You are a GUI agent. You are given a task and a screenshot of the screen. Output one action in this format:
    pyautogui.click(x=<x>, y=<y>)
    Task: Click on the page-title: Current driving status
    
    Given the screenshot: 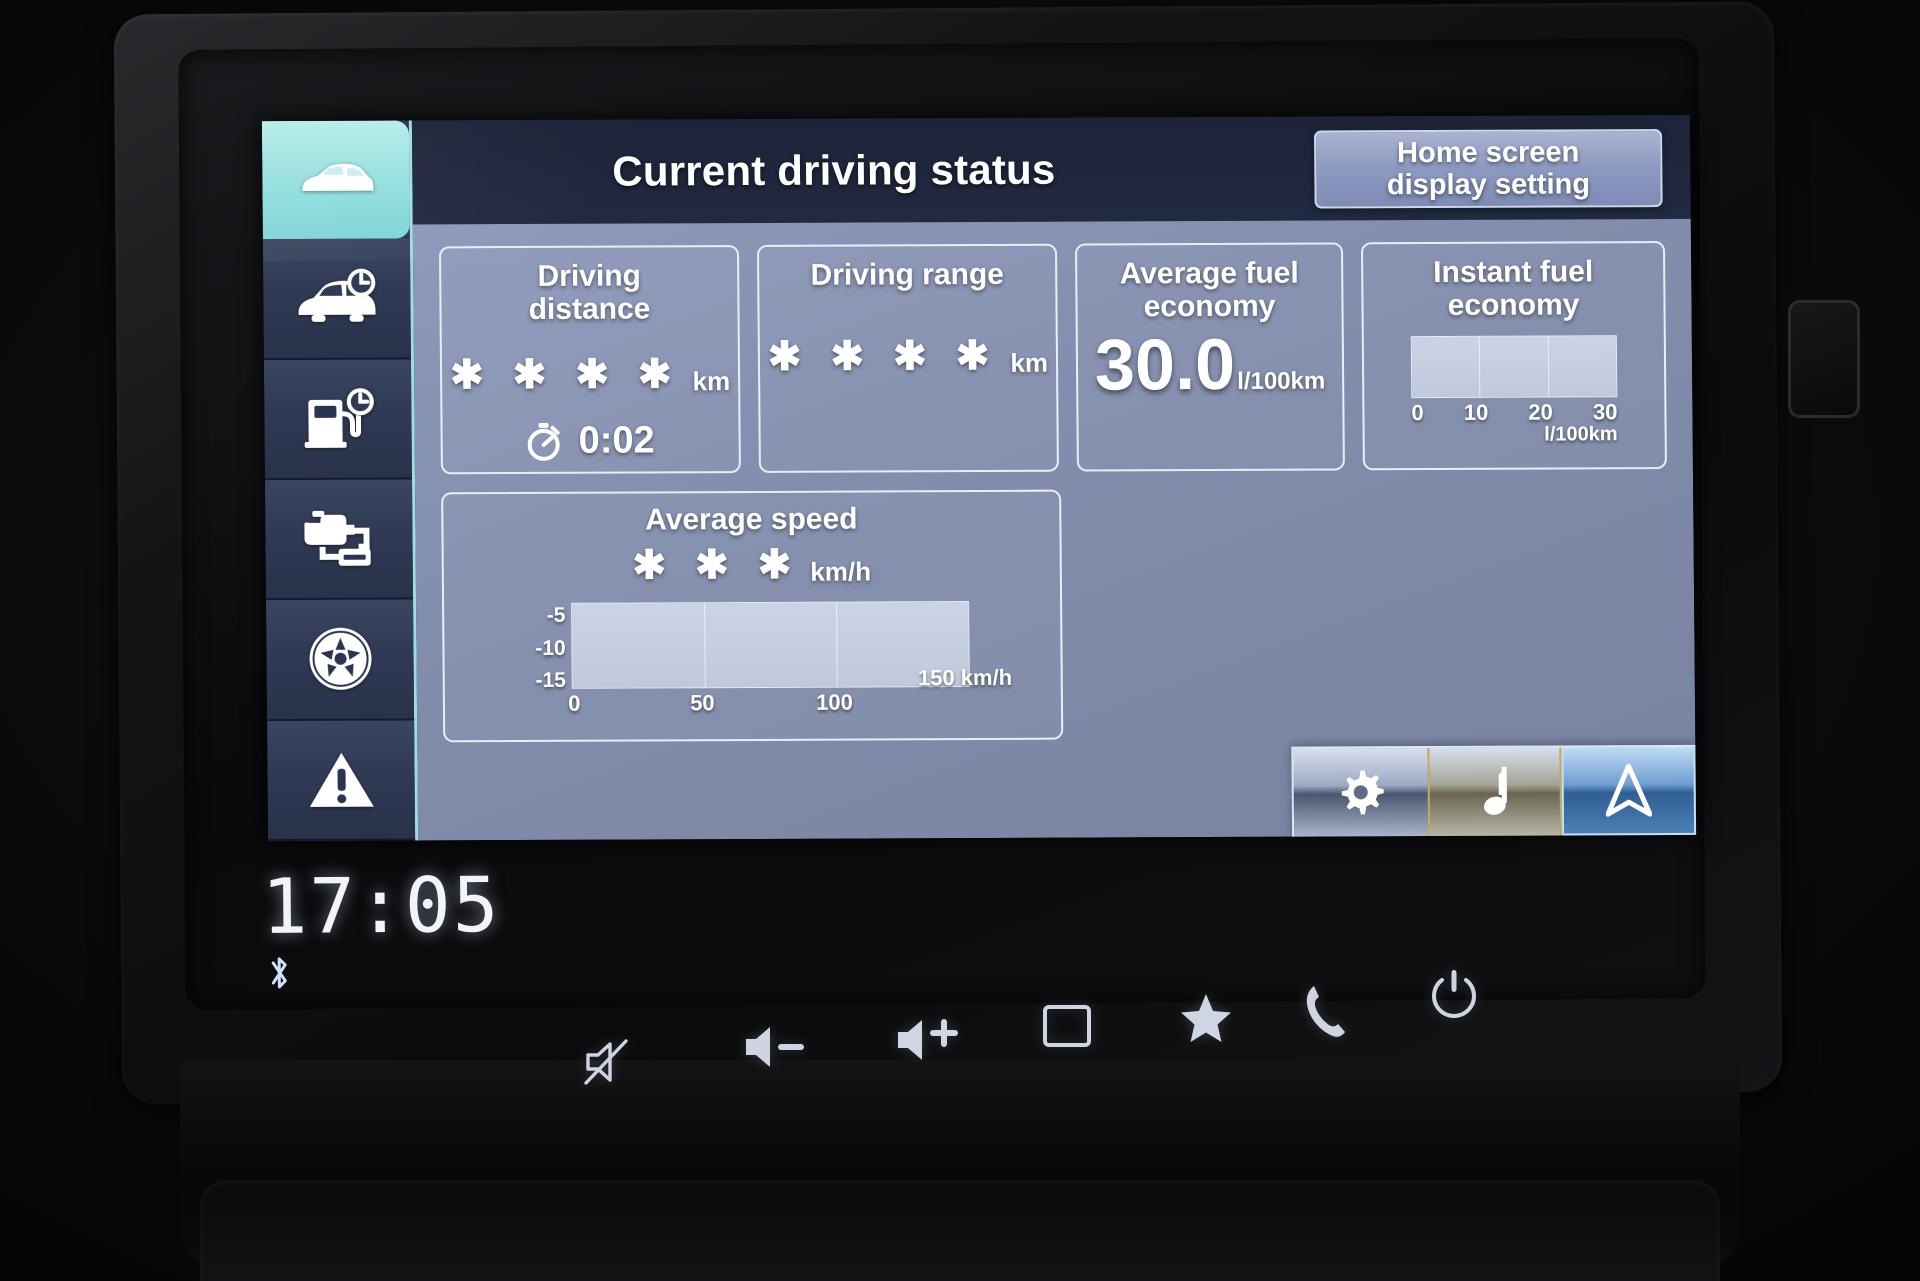 What is the action you would take?
    pyautogui.click(x=834, y=170)
    